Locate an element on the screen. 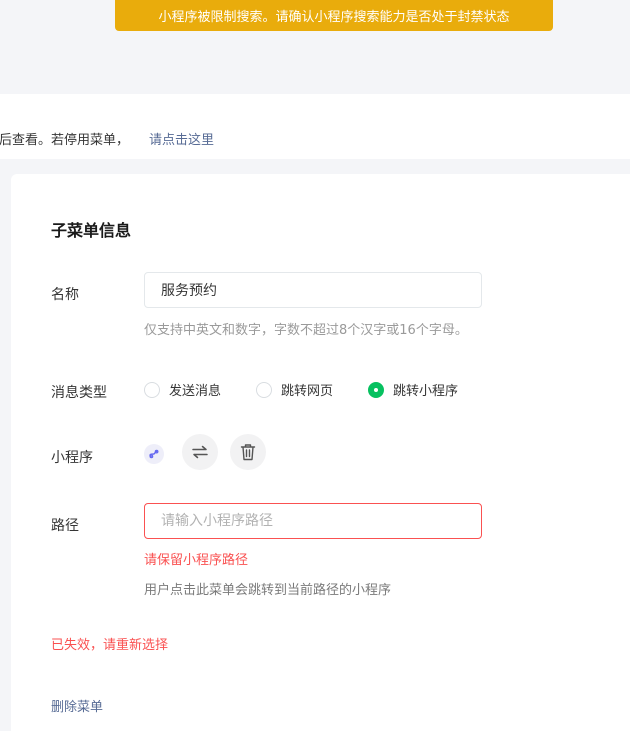 This screenshot has width=630, height=731. radio-jump-webpage: 跳转网页 is located at coordinates (294, 389).